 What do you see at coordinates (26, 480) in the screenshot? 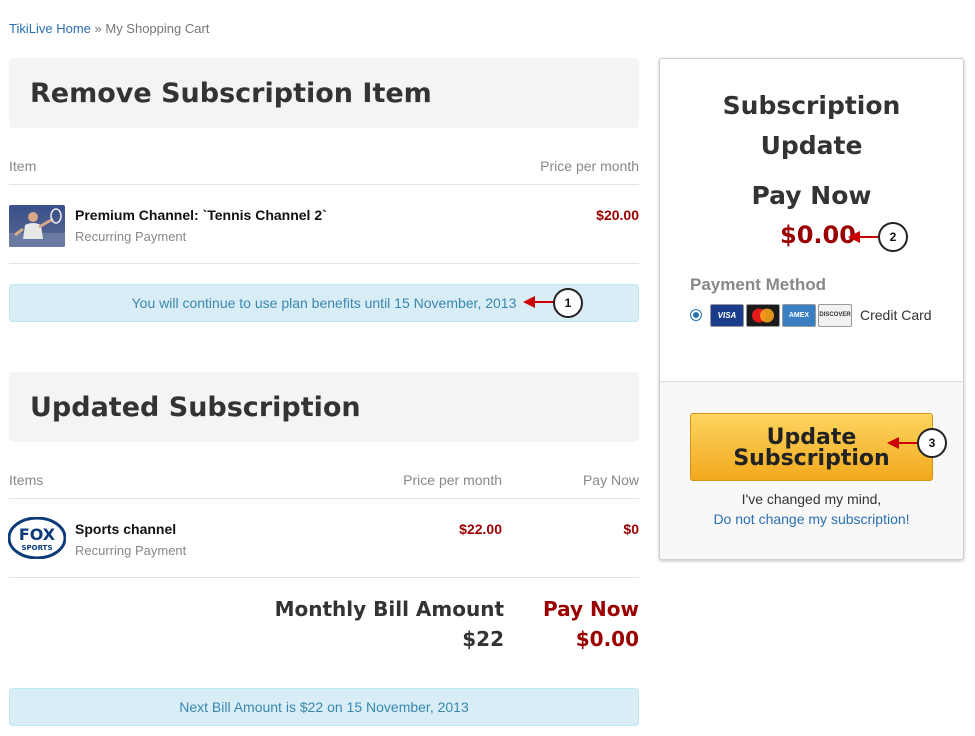
I see `updated-col-items: Items` at bounding box center [26, 480].